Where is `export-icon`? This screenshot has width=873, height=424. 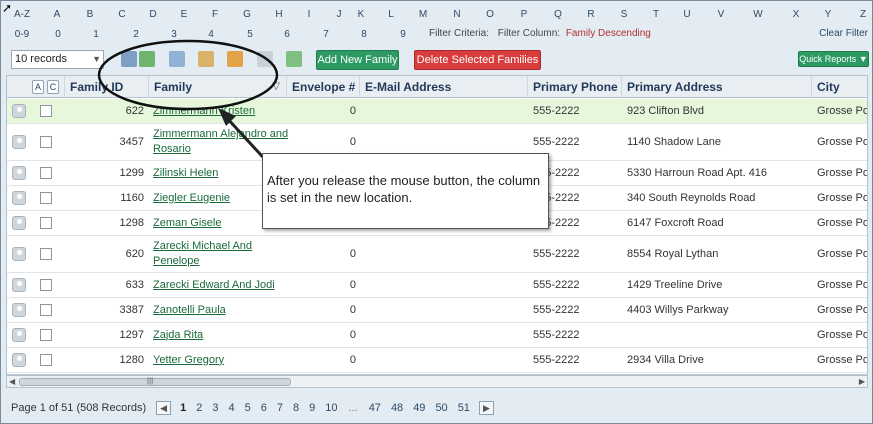
export-icon is located at coordinates (129, 59).